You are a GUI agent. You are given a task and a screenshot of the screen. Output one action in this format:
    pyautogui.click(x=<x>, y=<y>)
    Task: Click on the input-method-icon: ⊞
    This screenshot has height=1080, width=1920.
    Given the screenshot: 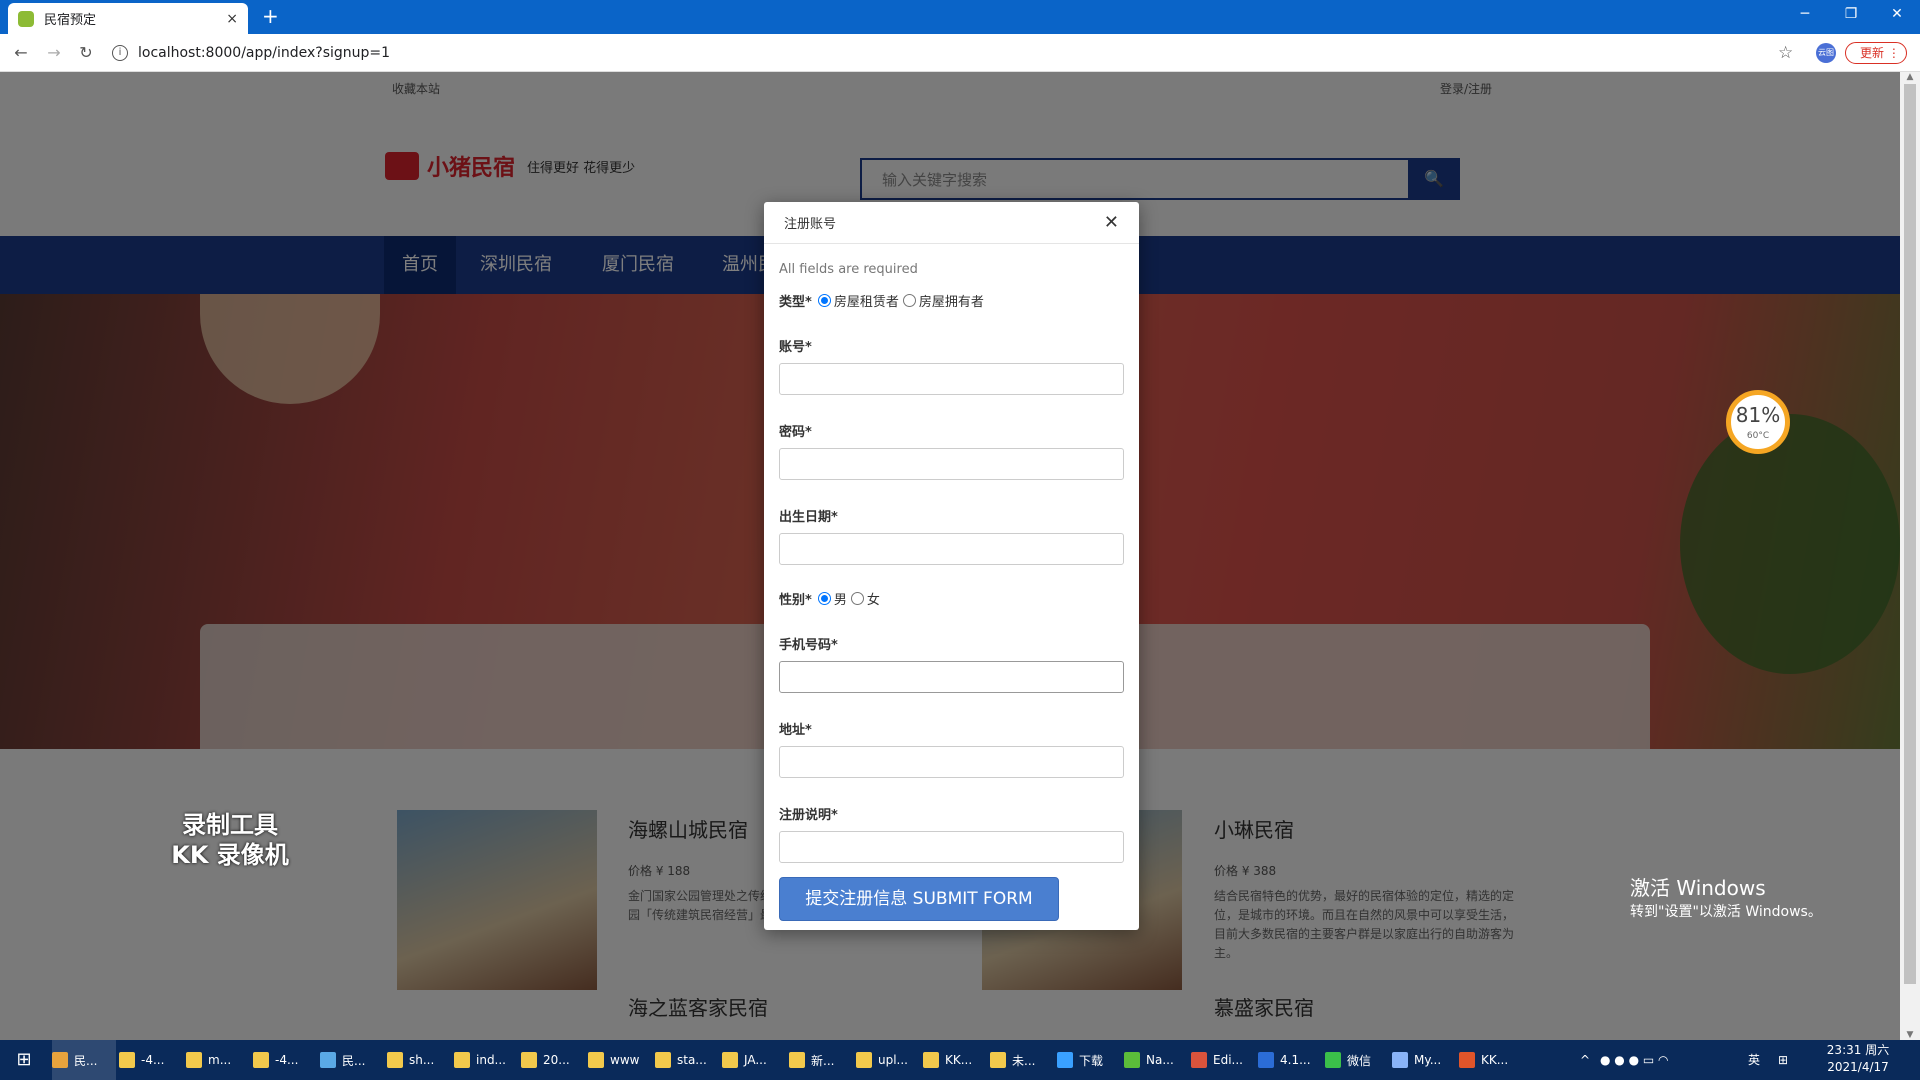 What is the action you would take?
    pyautogui.click(x=1783, y=1060)
    